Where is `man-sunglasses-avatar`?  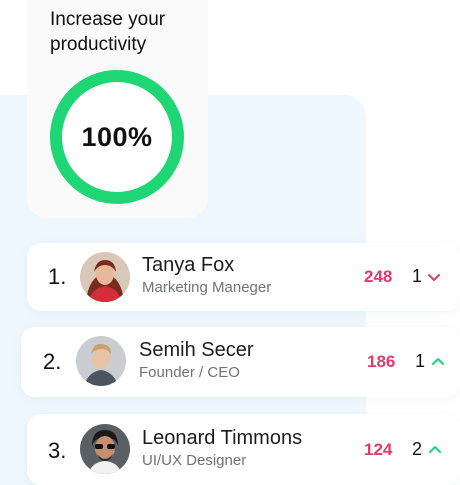 man-sunglasses-avatar is located at coordinates (105, 449).